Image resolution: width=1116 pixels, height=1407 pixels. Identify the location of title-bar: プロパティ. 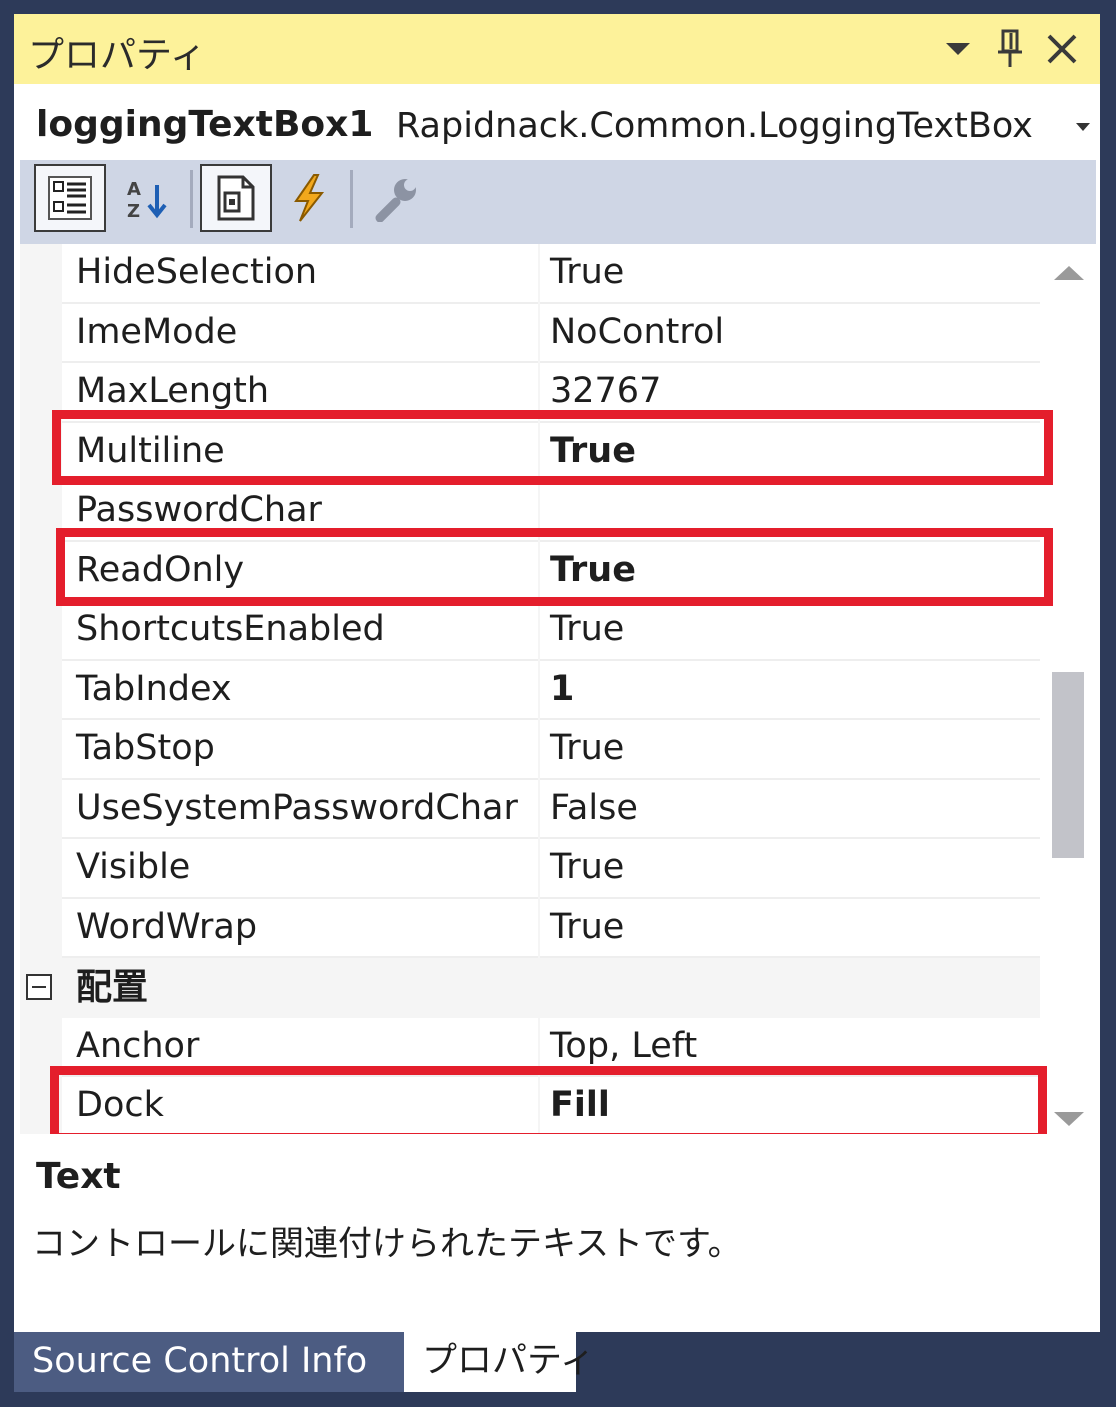
(557, 49).